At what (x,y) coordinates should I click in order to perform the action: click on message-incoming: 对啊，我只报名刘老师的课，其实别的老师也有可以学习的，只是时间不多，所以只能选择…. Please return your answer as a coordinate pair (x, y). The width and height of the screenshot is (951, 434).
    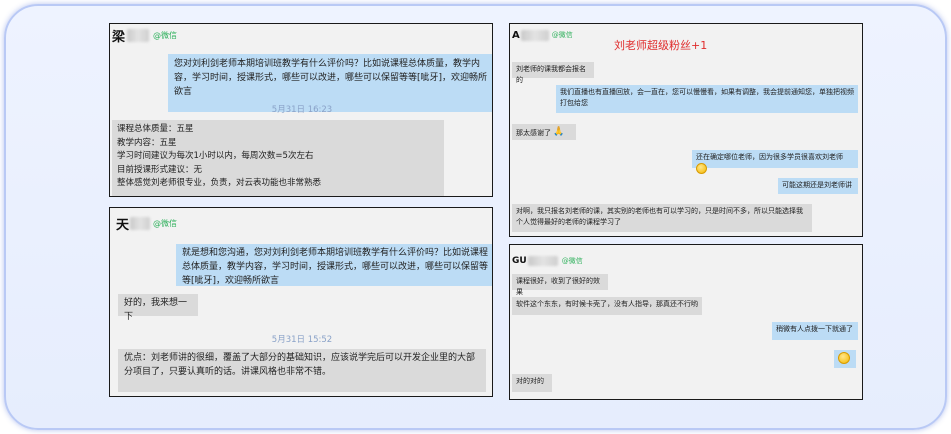
    Looking at the image, I should click on (662, 218).